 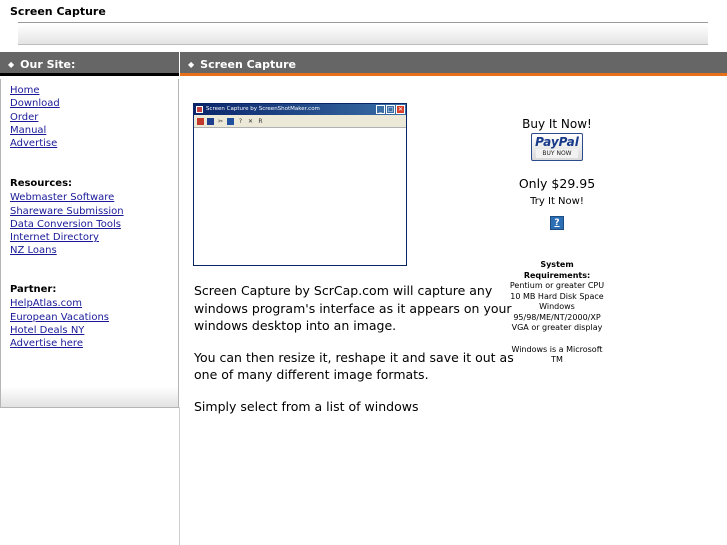 What do you see at coordinates (67, 211) in the screenshot?
I see `resource-link-shareware-submission: Shareware Submission` at bounding box center [67, 211].